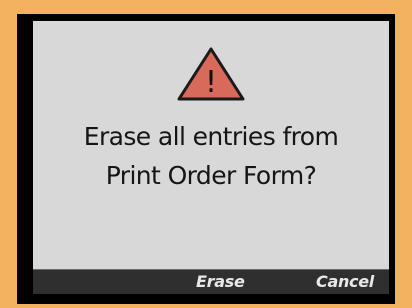 This screenshot has height=308, width=412. What do you see at coordinates (211, 175) in the screenshot?
I see `message-line-2: Print Order Form?` at bounding box center [211, 175].